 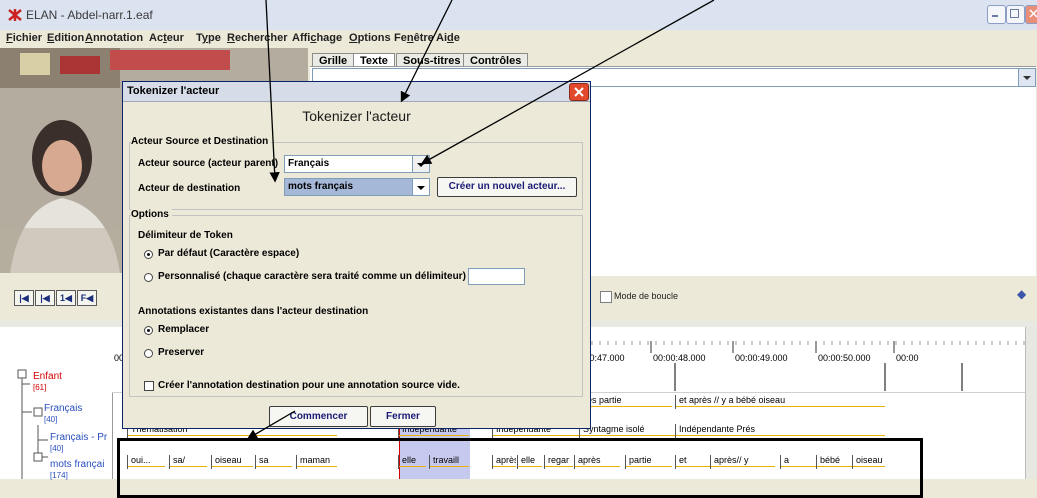 I want to click on delimiter-custom-input, so click(x=496, y=276).